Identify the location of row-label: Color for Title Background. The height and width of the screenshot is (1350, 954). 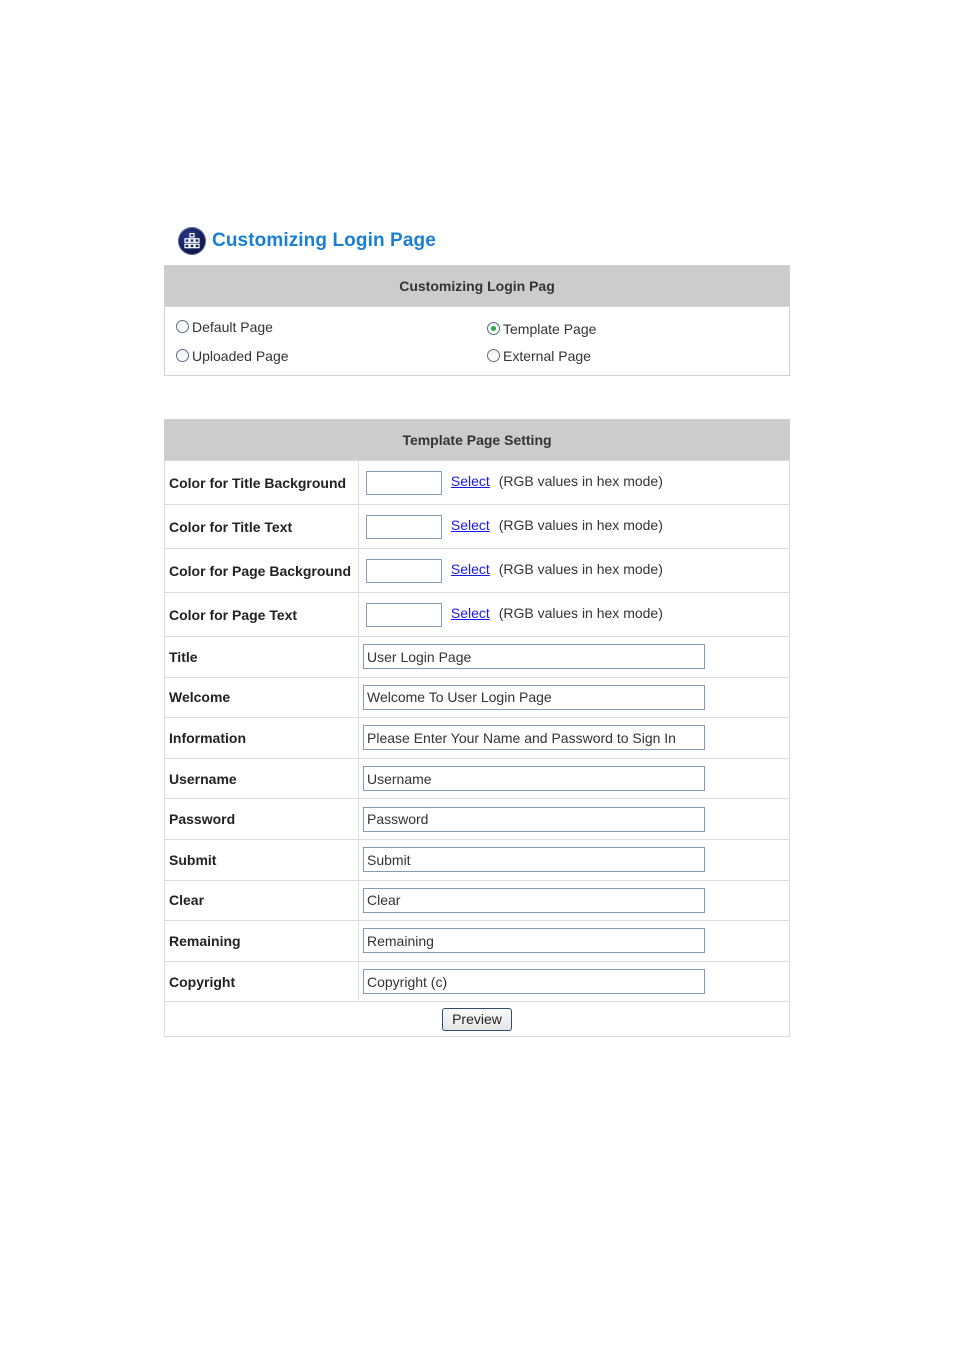
(261, 482).